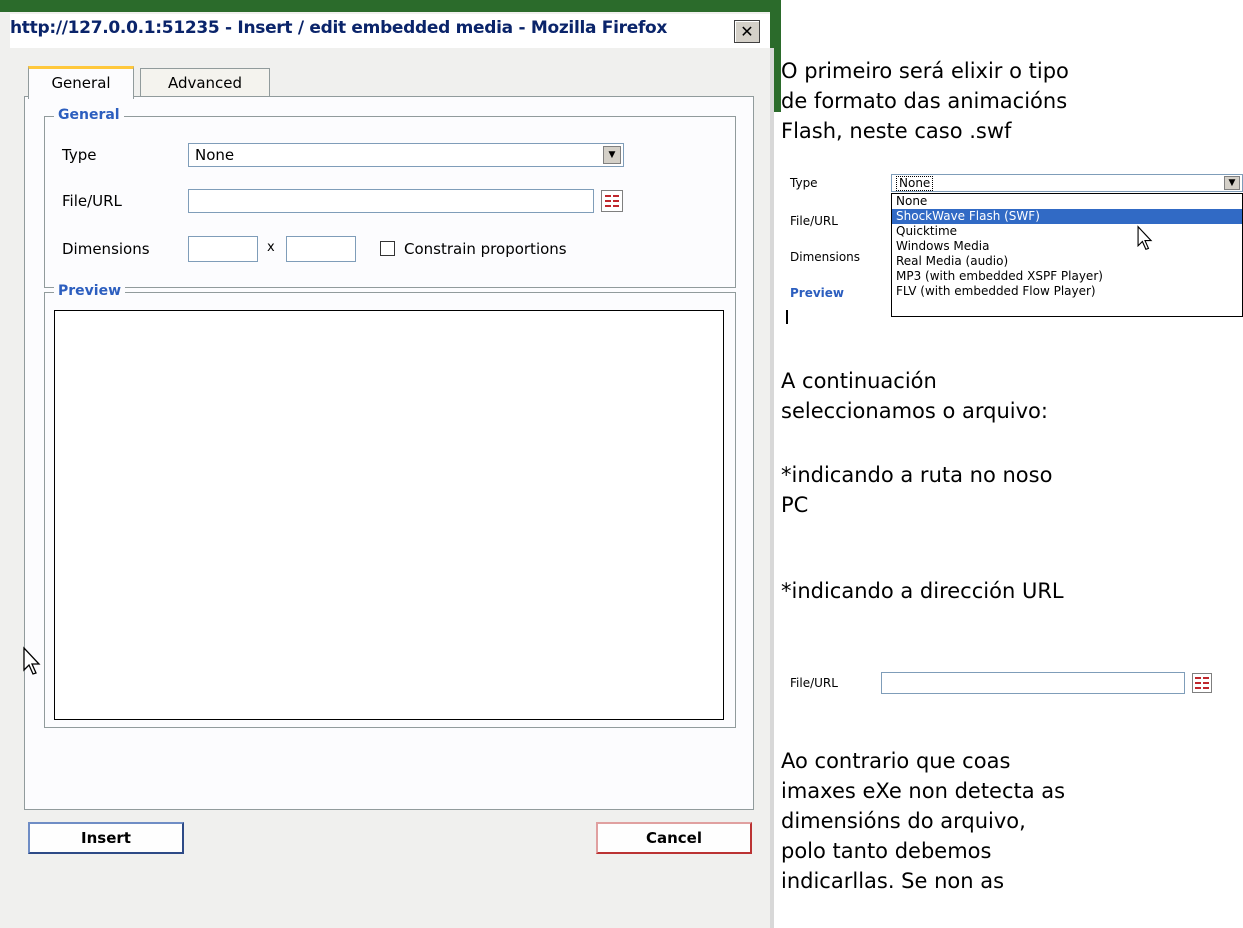  What do you see at coordinates (772, 488) in the screenshot?
I see `divider` at bounding box center [772, 488].